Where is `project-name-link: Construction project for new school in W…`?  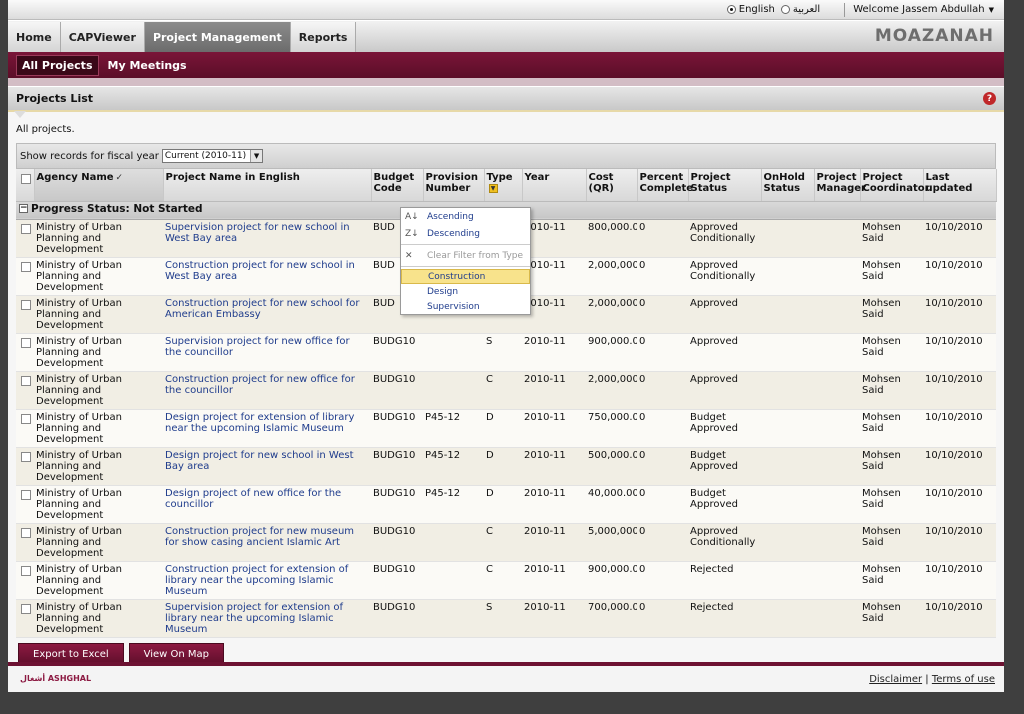
project-name-link: Construction project for new school in W… is located at coordinates (267, 276).